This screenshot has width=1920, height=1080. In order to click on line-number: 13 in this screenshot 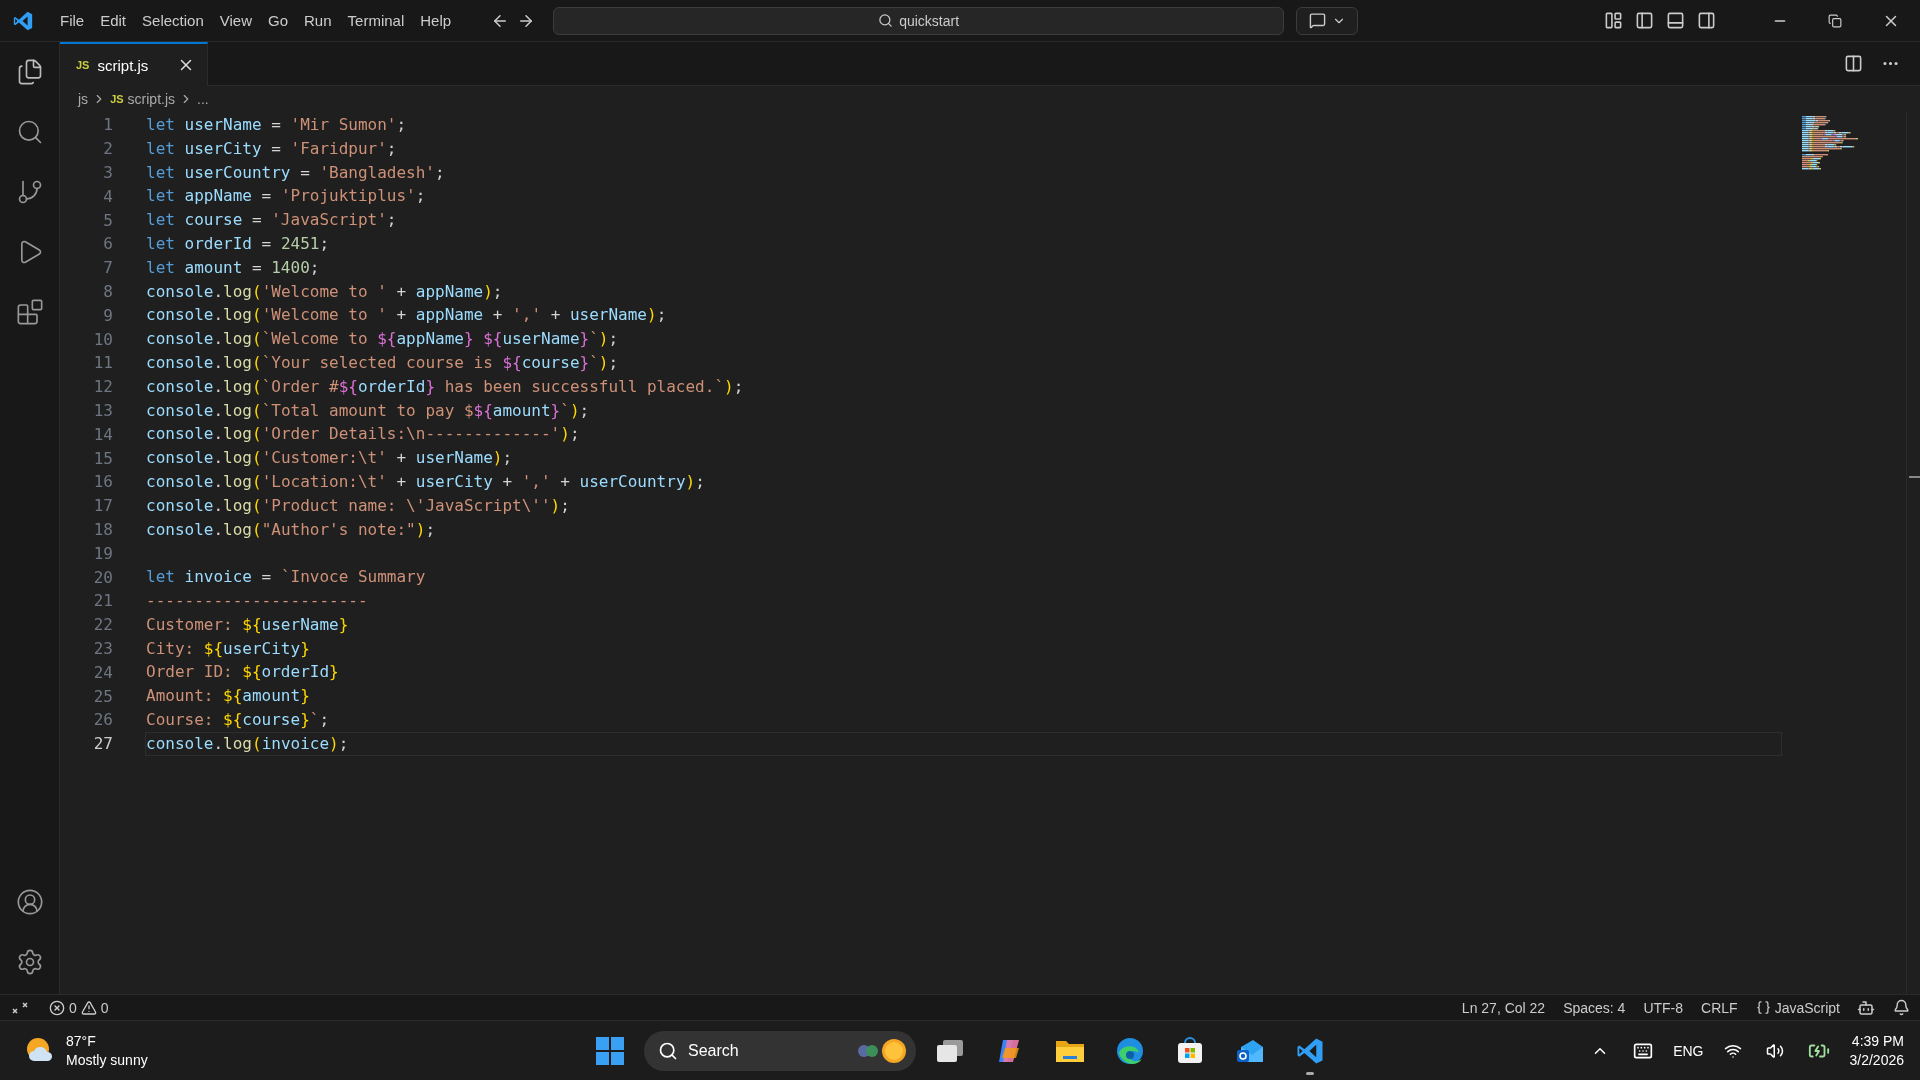, I will do `click(102, 410)`.